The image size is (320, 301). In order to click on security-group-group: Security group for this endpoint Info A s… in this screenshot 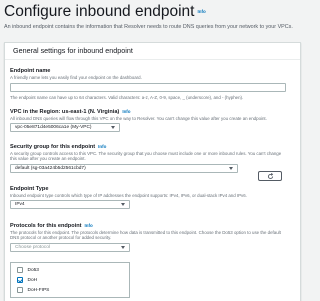, I will do `click(148, 158)`.